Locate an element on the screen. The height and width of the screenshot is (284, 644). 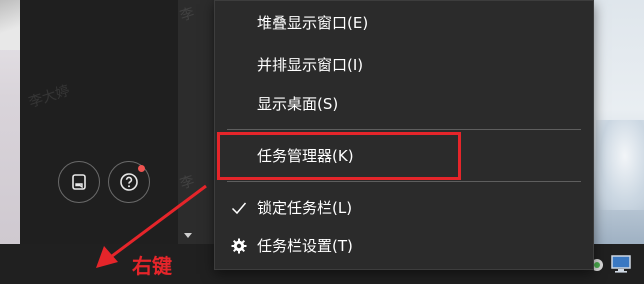
annotation-label: 右键 is located at coordinates (152, 266).